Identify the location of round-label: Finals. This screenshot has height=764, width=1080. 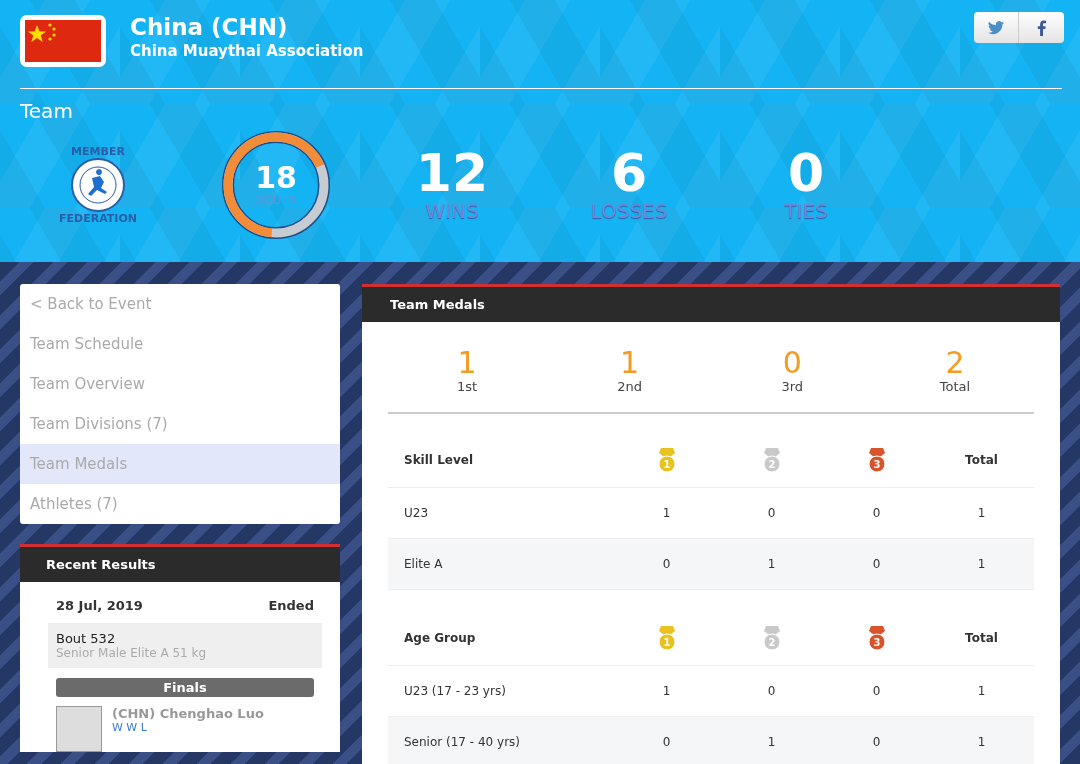
(185, 687).